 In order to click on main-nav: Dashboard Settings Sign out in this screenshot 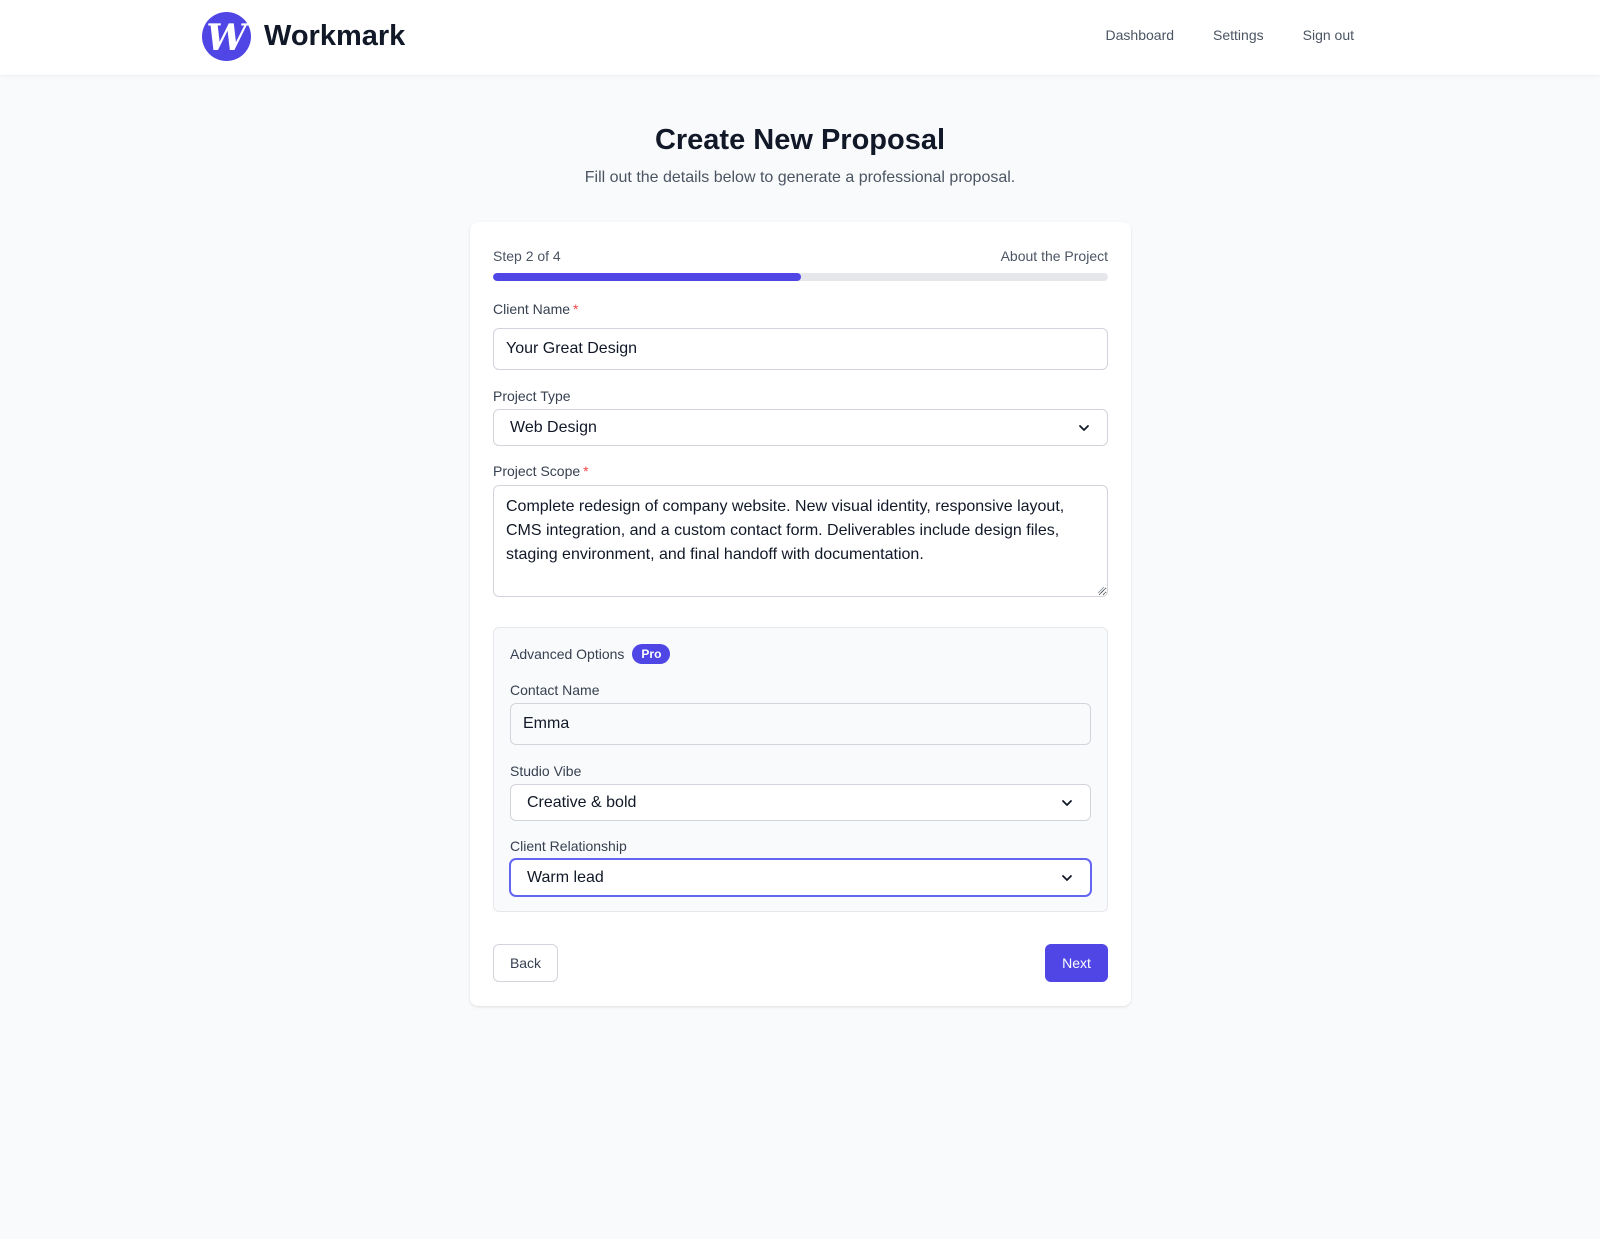, I will do `click(1230, 35)`.